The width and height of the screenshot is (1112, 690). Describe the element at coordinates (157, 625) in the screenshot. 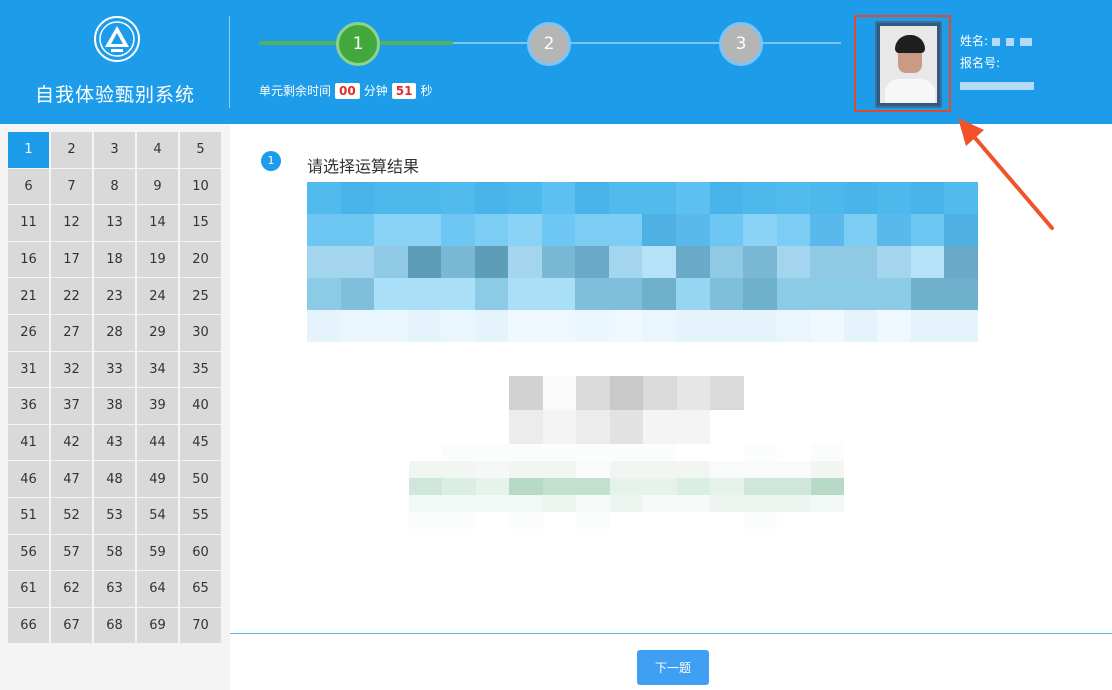

I see `question-nav-item: 69` at that location.